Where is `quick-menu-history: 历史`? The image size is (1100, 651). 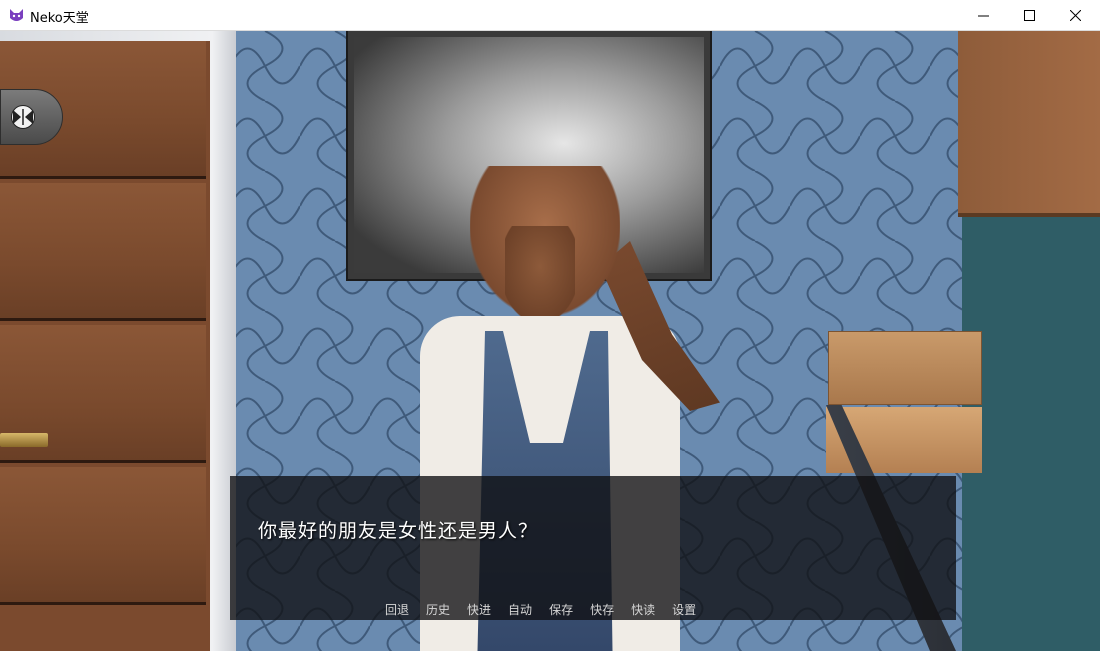 quick-menu-history: 历史 is located at coordinates (438, 610).